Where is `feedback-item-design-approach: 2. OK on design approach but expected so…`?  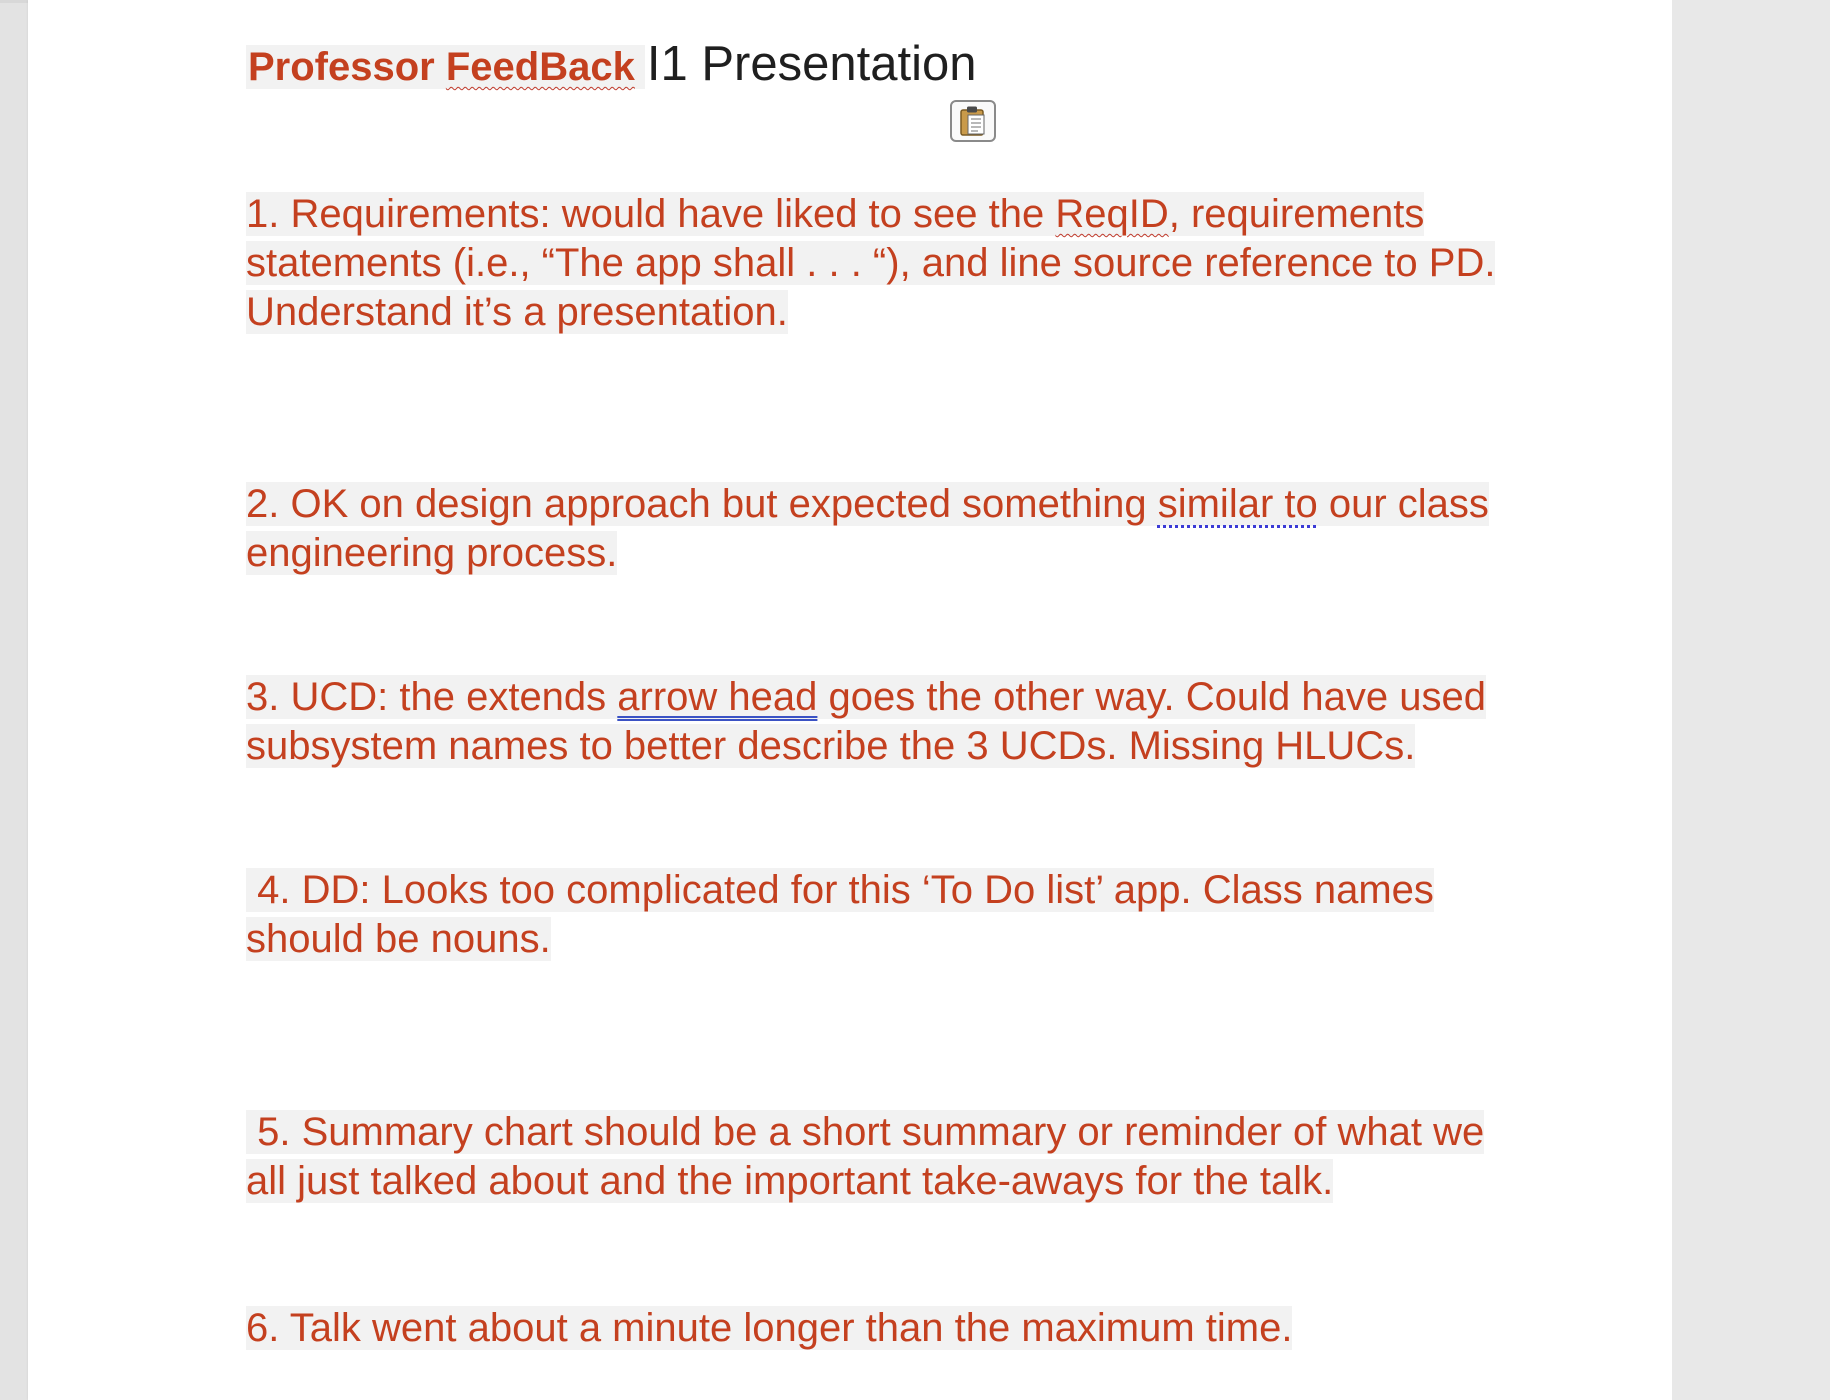
feedback-item-design-approach: 2. OK on design approach but expected so… is located at coordinates (867, 529).